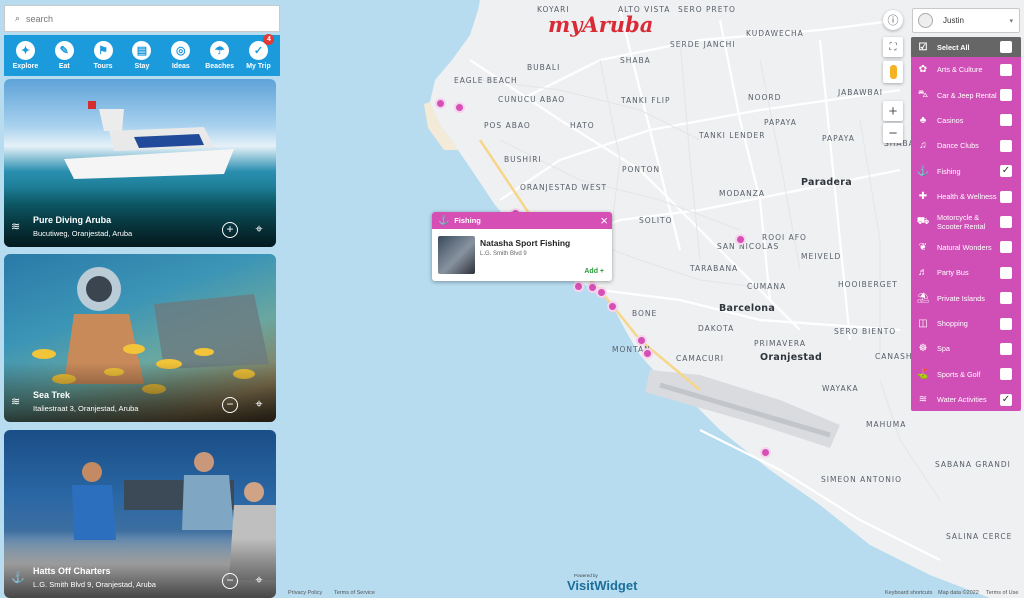  What do you see at coordinates (953, 47) in the screenshot?
I see `select-all-label: Select All` at bounding box center [953, 47].